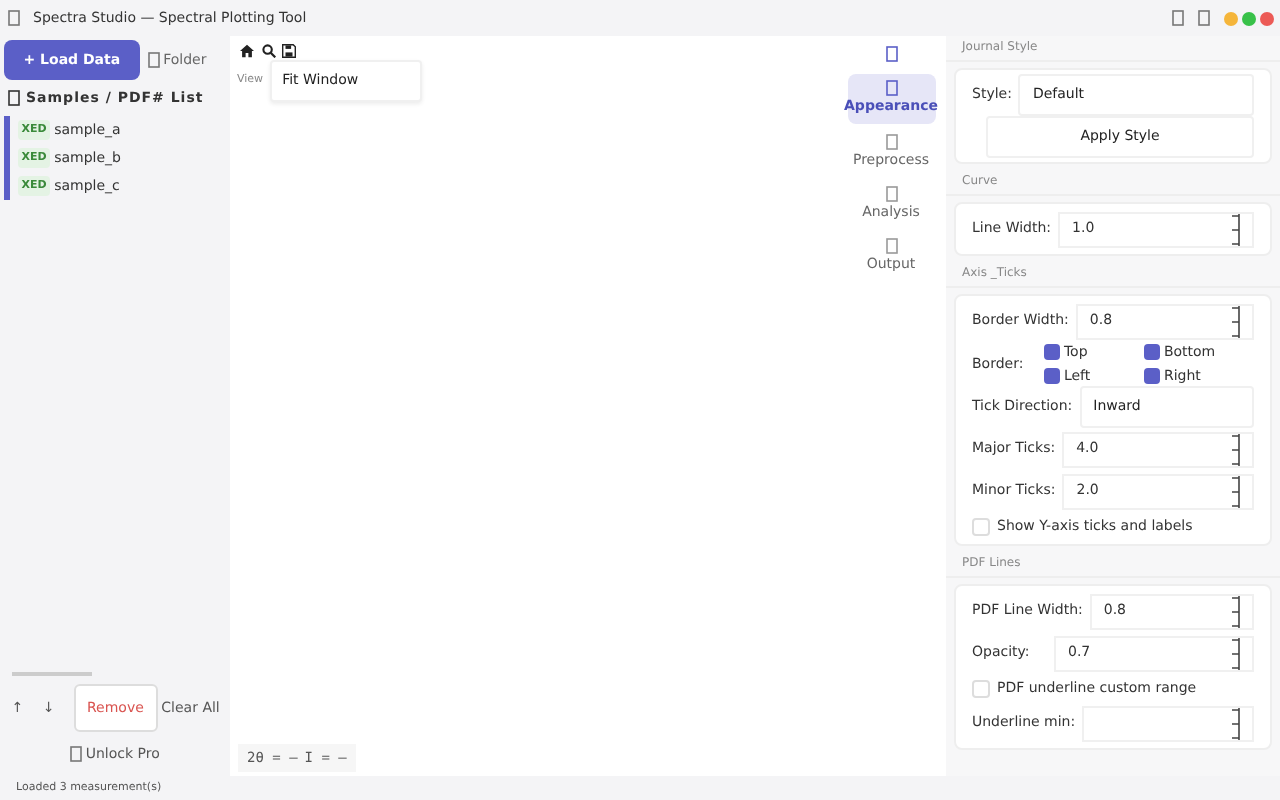 The image size is (1280, 800). What do you see at coordinates (289, 50) in the screenshot?
I see `save-icon` at bounding box center [289, 50].